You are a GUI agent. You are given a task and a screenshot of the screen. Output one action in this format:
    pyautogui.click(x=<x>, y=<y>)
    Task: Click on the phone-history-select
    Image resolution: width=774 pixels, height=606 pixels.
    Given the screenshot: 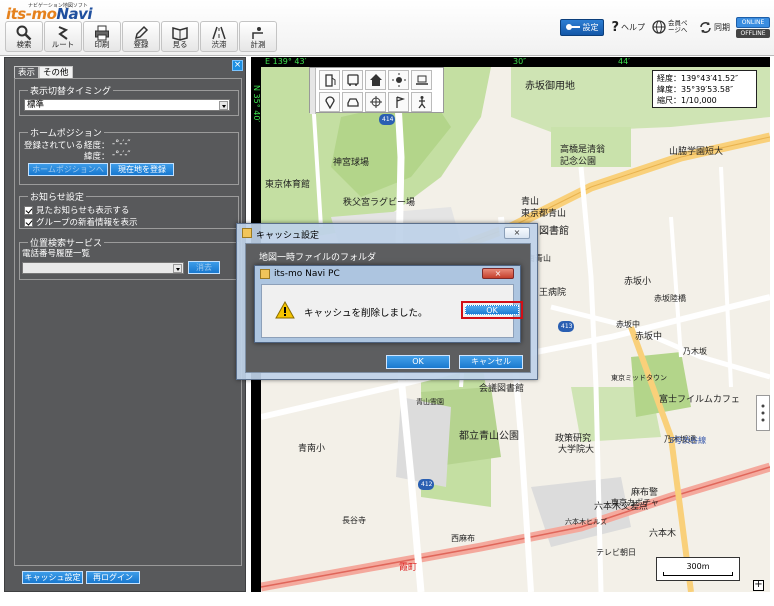 What is the action you would take?
    pyautogui.click(x=103, y=268)
    